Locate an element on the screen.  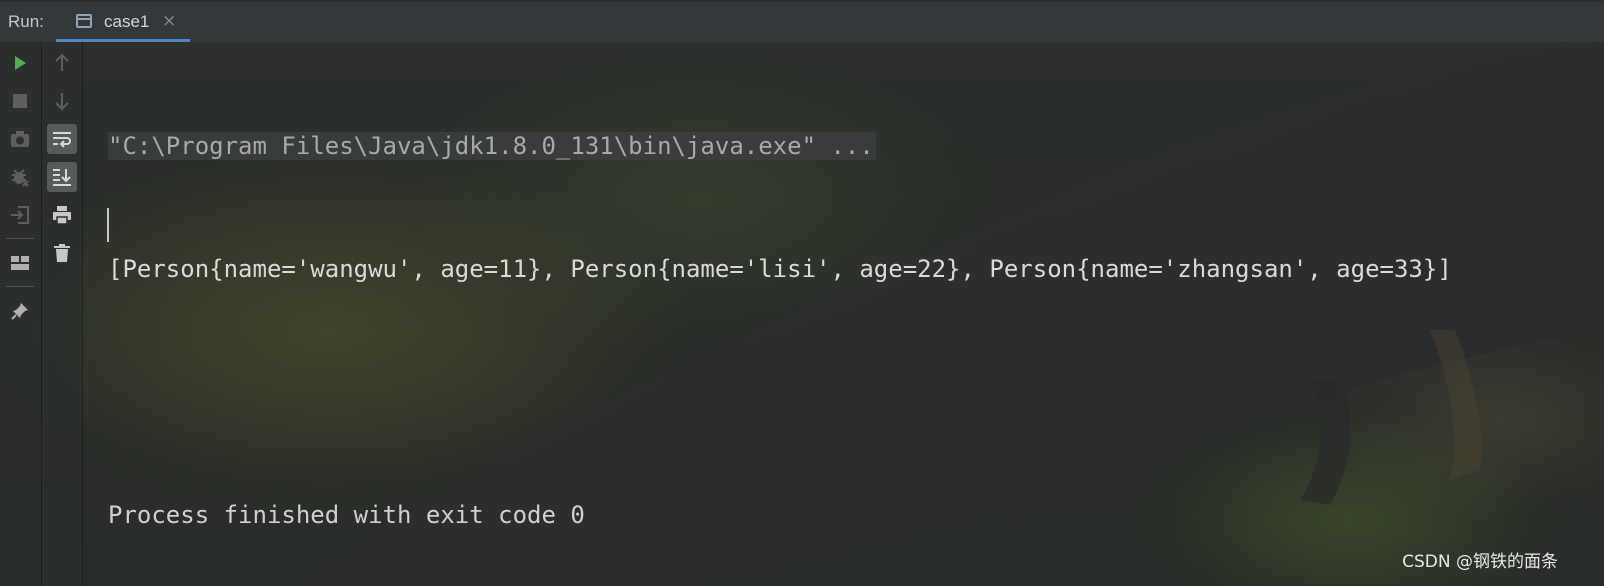
debug-icon is located at coordinates (20, 178).